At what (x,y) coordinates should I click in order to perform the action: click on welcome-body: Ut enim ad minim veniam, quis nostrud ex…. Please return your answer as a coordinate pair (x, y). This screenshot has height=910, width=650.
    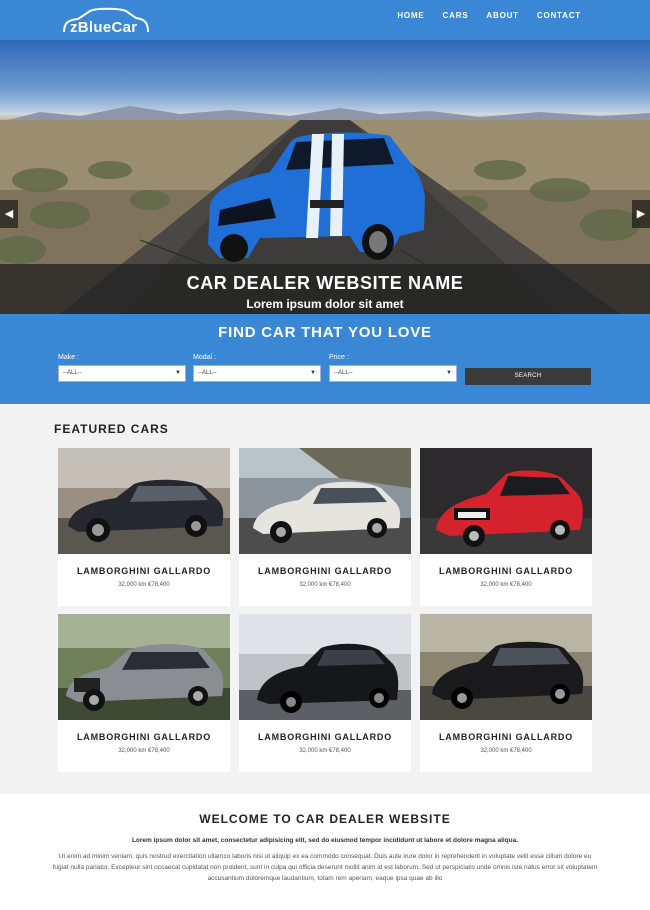
    Looking at the image, I should click on (325, 867).